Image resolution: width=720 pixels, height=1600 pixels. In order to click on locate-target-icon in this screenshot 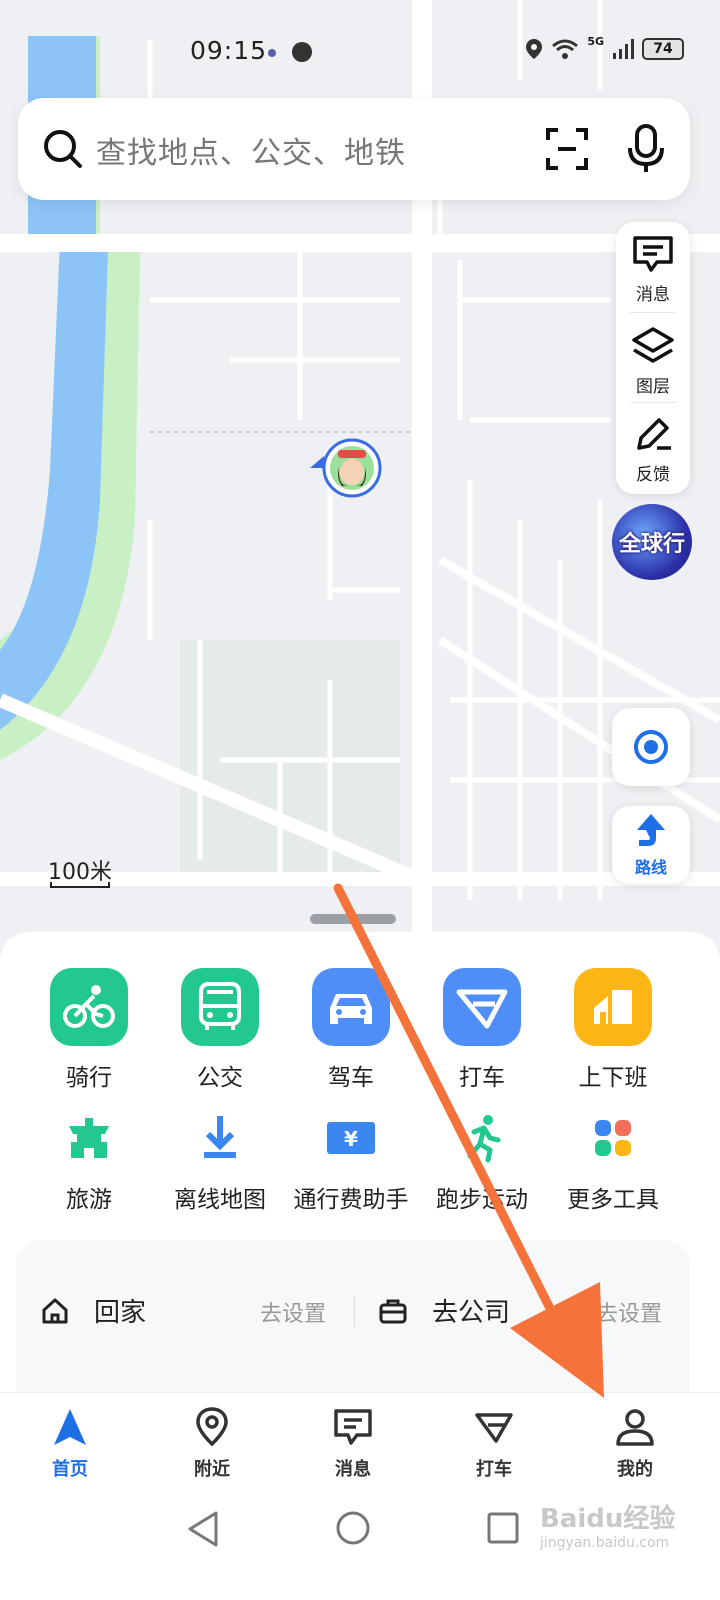, I will do `click(651, 747)`.